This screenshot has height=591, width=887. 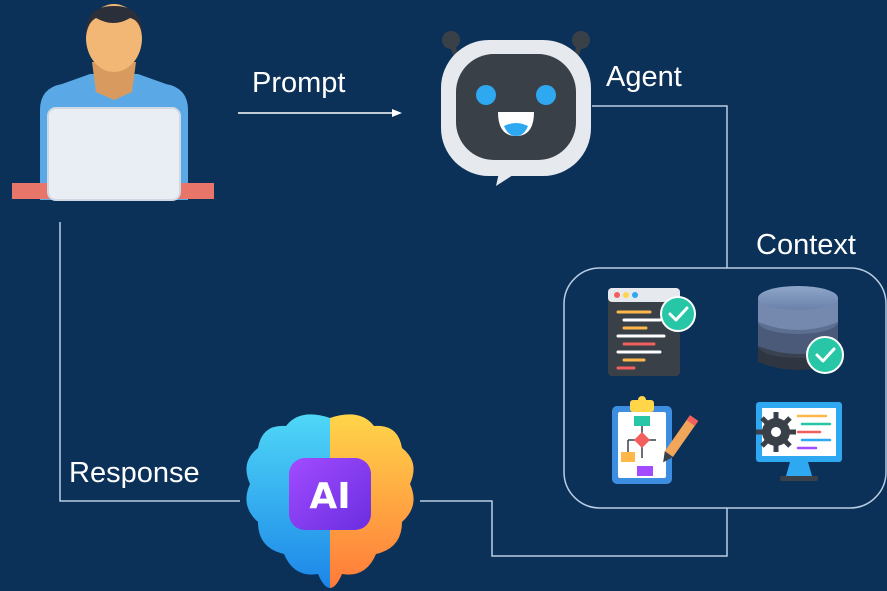 I want to click on response-label: Response, so click(x=134, y=473).